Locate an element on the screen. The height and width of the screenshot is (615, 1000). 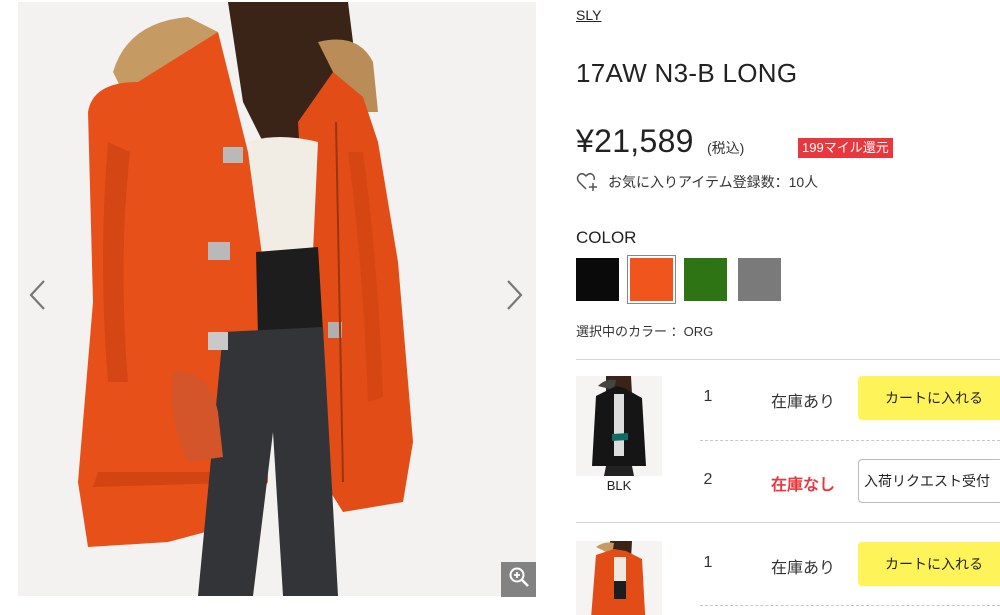
tax-note: (税込) is located at coordinates (726, 148).